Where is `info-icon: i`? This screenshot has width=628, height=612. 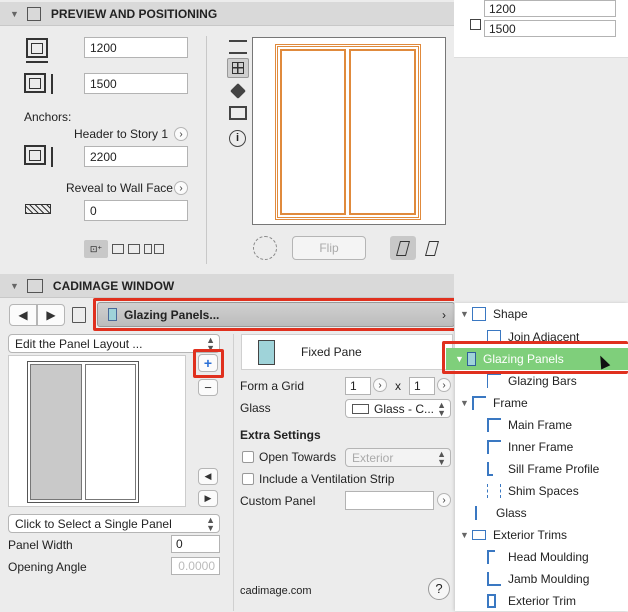
info-icon: i is located at coordinates (237, 138).